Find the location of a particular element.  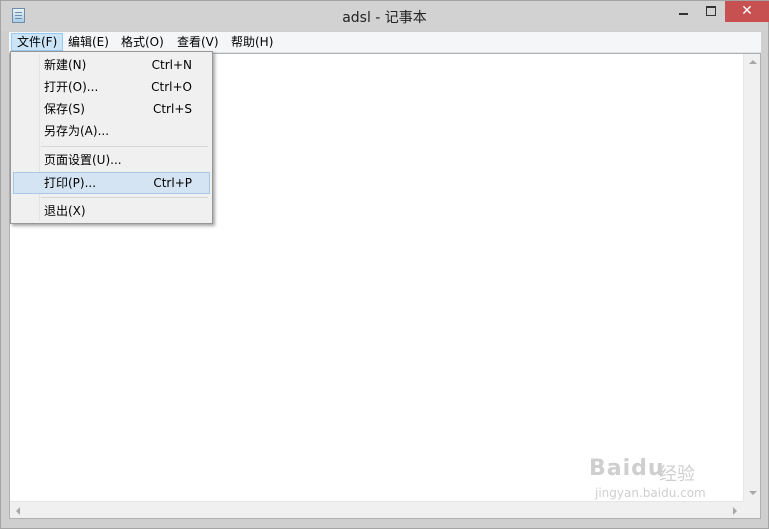

menu-bar: 文件(F) 编辑(E) 格式(O) 查看(V) 帮助(H) is located at coordinates (385, 42).